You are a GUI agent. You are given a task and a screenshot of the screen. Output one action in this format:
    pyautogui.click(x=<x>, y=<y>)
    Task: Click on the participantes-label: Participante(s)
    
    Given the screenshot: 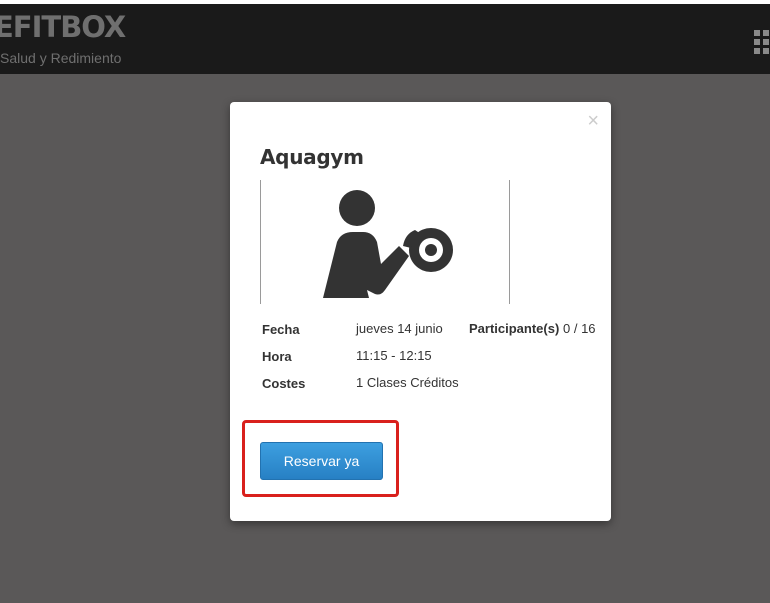 What is the action you would take?
    pyautogui.click(x=514, y=328)
    